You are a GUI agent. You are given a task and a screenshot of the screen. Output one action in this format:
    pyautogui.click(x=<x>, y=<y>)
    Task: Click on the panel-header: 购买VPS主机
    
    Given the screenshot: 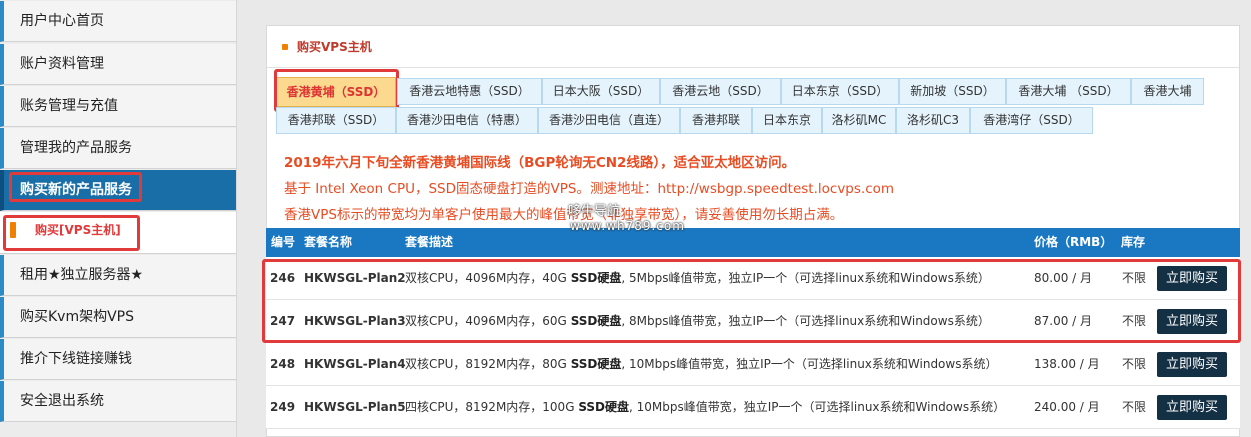 What is the action you would take?
    pyautogui.click(x=753, y=47)
    